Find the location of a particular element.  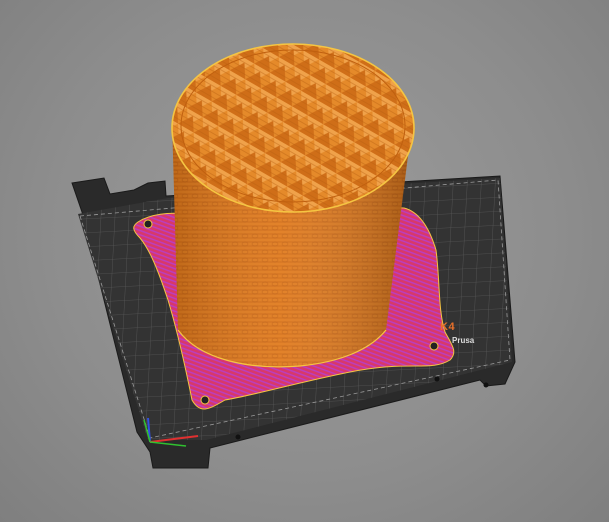

cylinder-top is located at coordinates (293, 128).